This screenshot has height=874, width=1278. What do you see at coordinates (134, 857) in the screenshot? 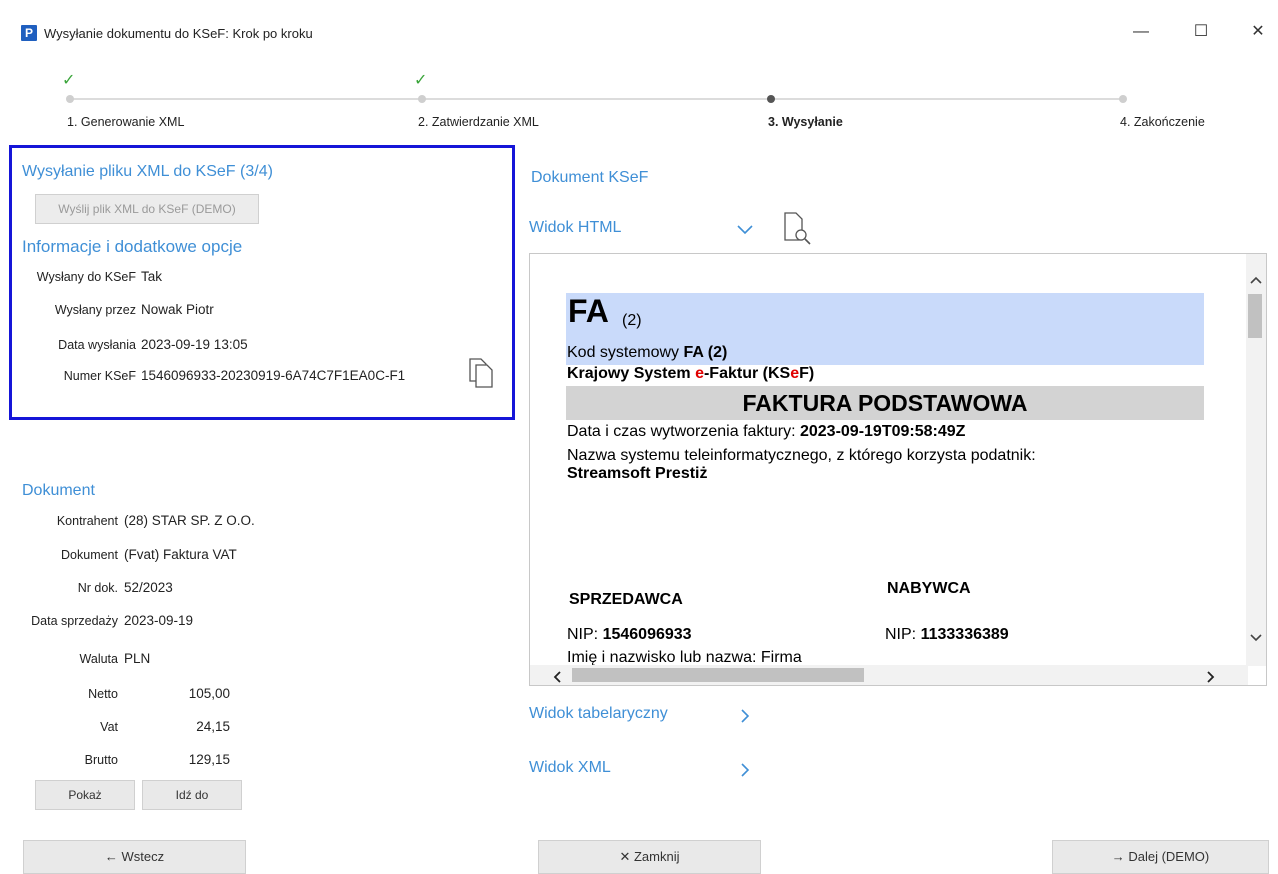
I see `back-button: ← Wstecz` at bounding box center [134, 857].